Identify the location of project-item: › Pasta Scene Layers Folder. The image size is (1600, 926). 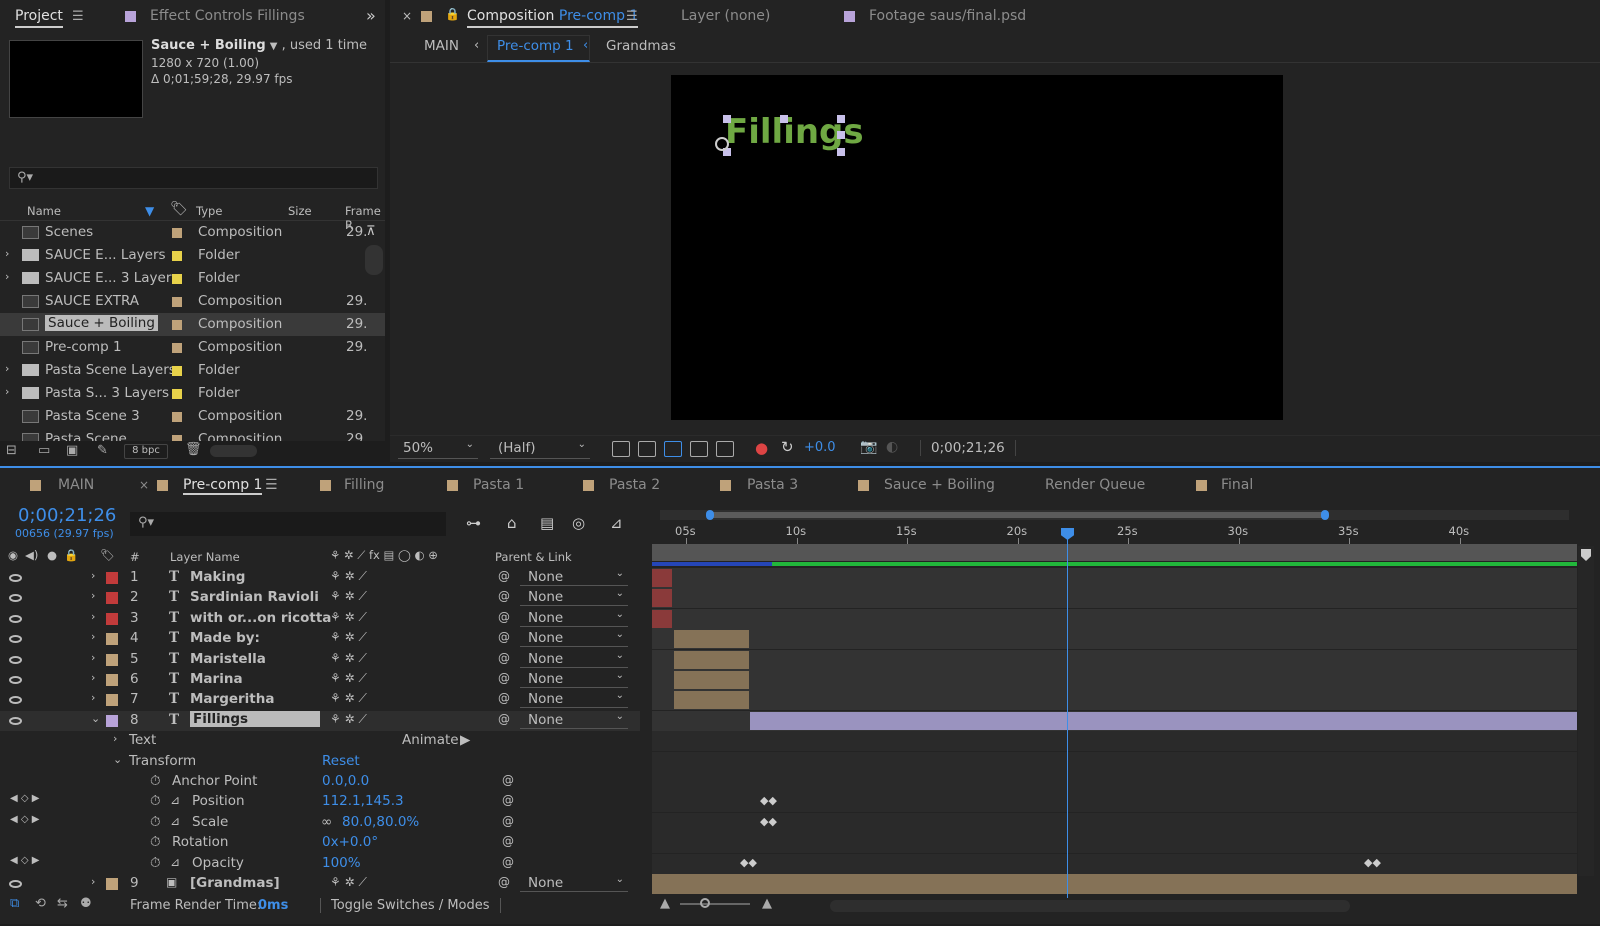
(192, 370).